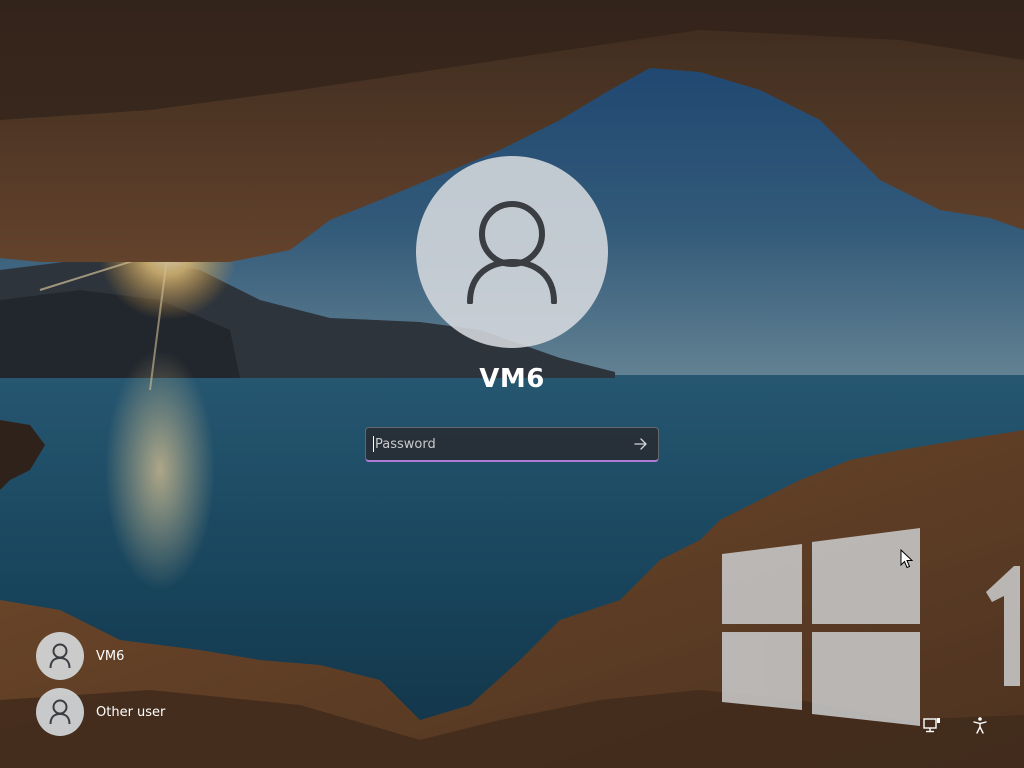 The image size is (1024, 768). I want to click on network-icon, so click(931, 725).